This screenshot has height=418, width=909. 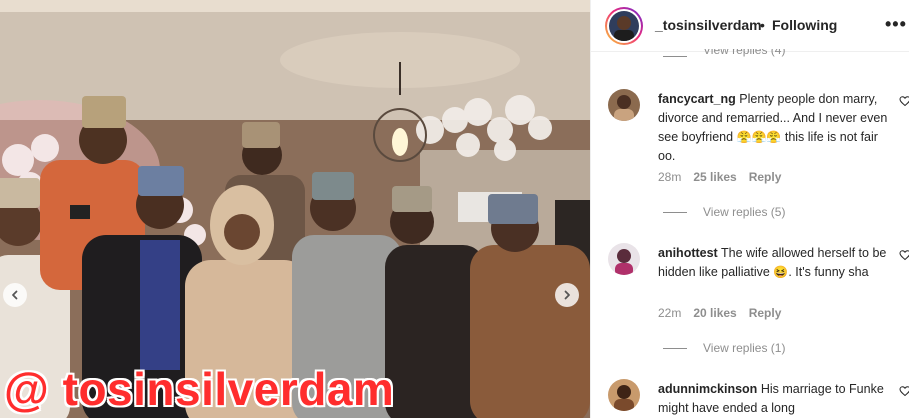 What do you see at coordinates (707, 389) in the screenshot?
I see `commenter-username: adunnimckinson` at bounding box center [707, 389].